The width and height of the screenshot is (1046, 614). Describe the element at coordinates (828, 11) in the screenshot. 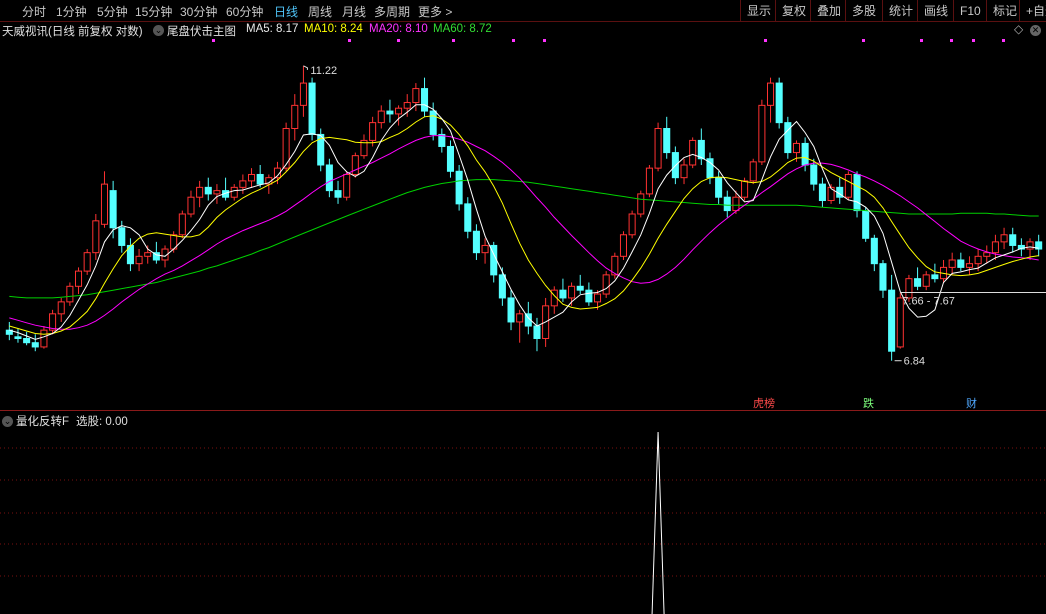

I see `toolbar-button: 叠加` at that location.